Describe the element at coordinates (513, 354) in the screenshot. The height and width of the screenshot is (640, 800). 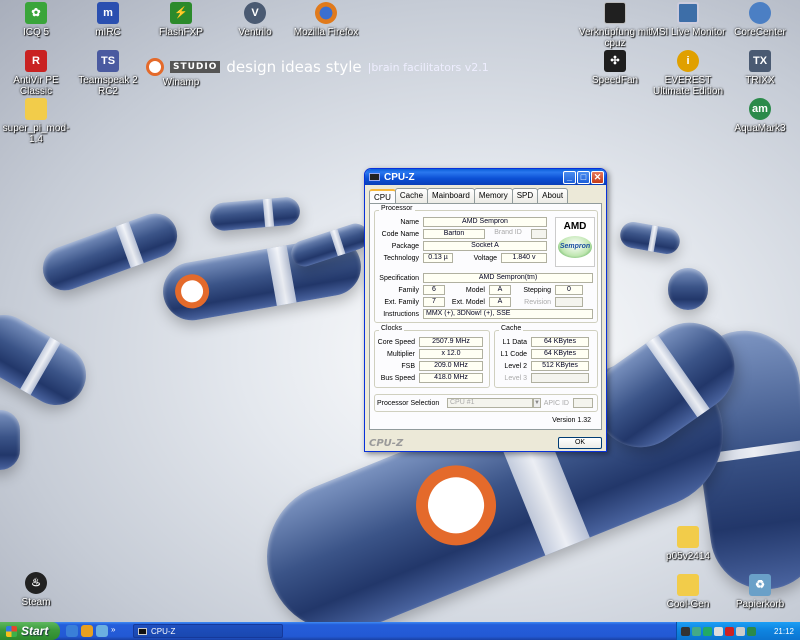
I see `l1-code-label: L1 Code` at that location.